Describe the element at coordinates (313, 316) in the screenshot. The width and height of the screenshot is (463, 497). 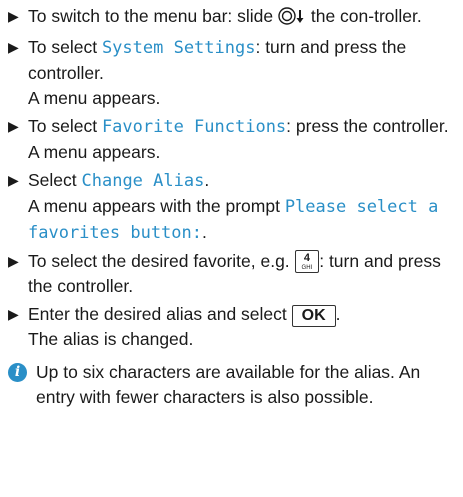
I see `ok-button: OK` at that location.